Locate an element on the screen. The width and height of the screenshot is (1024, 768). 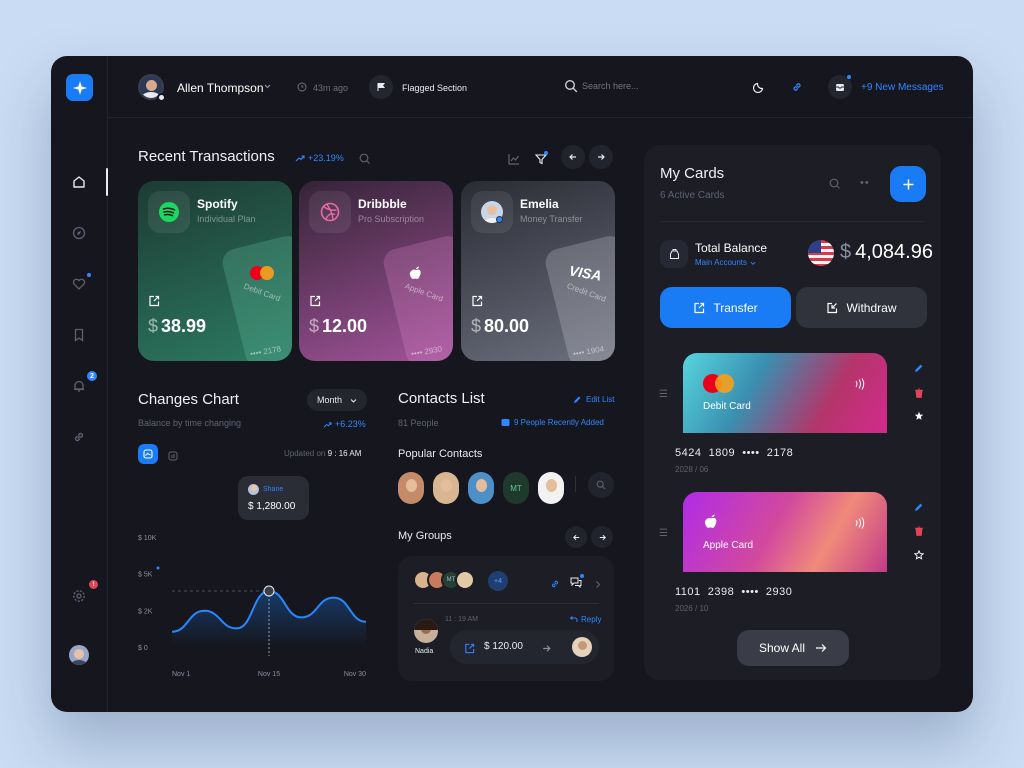
inbox-dot is located at coordinates (849, 77).